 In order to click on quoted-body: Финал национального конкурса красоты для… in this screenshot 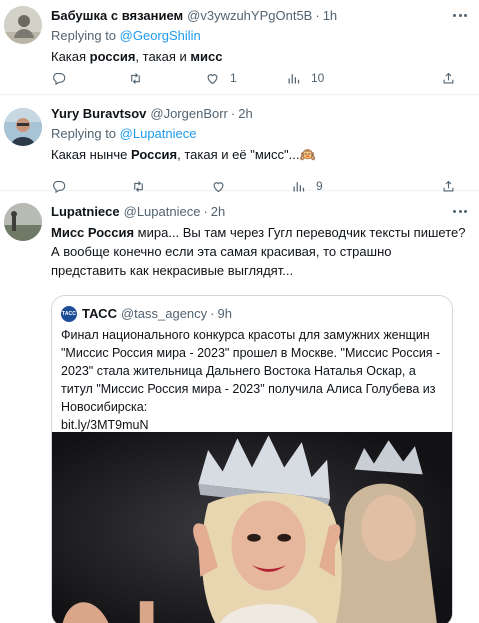, I will do `click(251, 371)`.